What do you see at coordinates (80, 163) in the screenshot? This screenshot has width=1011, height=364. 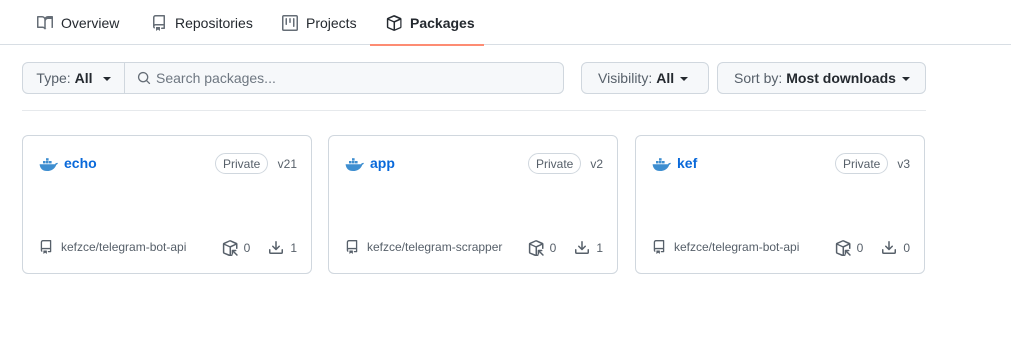 I see `package-name-link: echo` at bounding box center [80, 163].